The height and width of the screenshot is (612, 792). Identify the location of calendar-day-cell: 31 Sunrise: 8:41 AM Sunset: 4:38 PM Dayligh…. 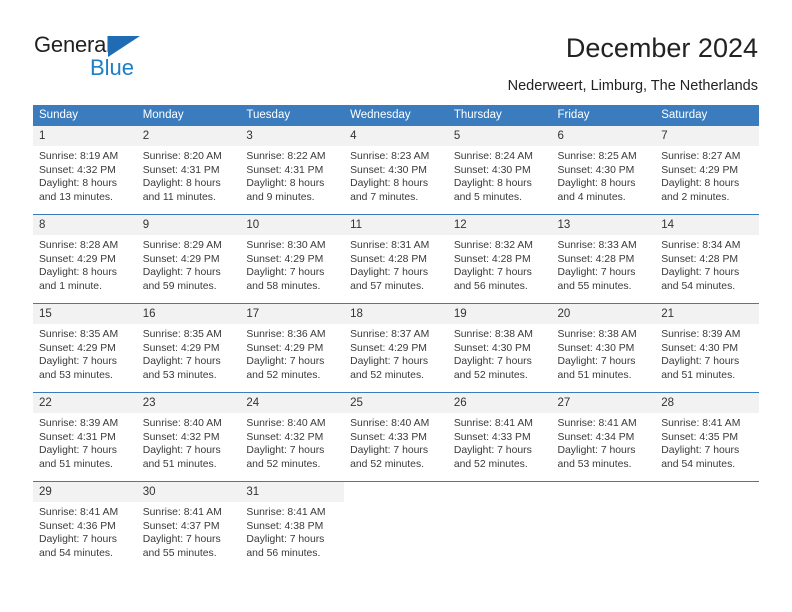
(292, 526).